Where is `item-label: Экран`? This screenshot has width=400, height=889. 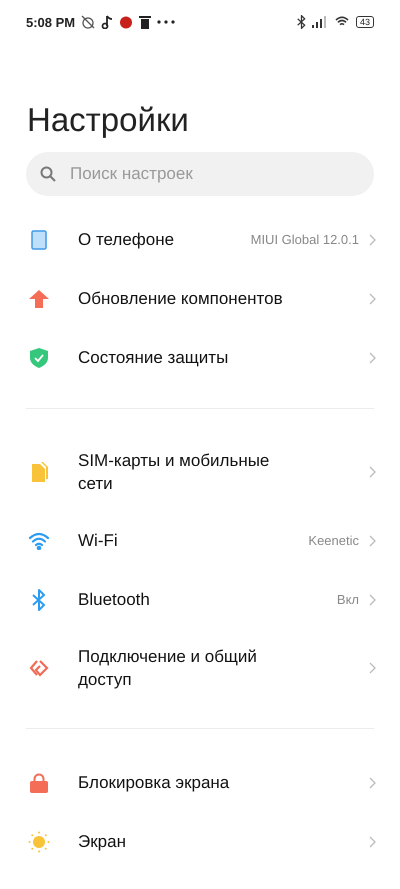
item-label: Экран is located at coordinates (102, 842).